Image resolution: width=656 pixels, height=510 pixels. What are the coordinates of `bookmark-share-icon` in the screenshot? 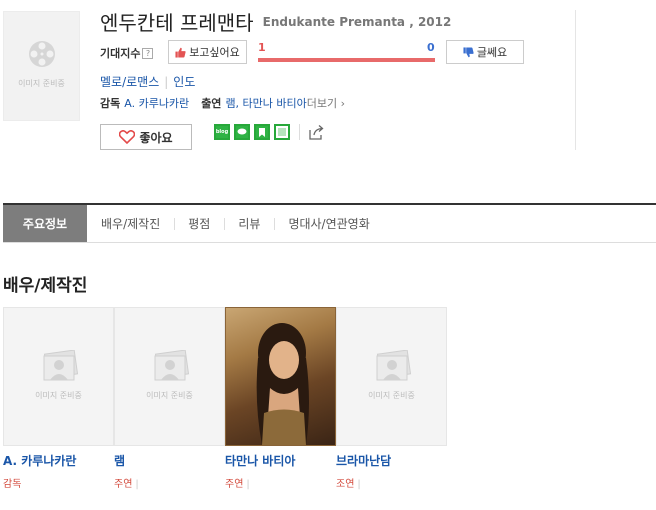 It's located at (262, 132).